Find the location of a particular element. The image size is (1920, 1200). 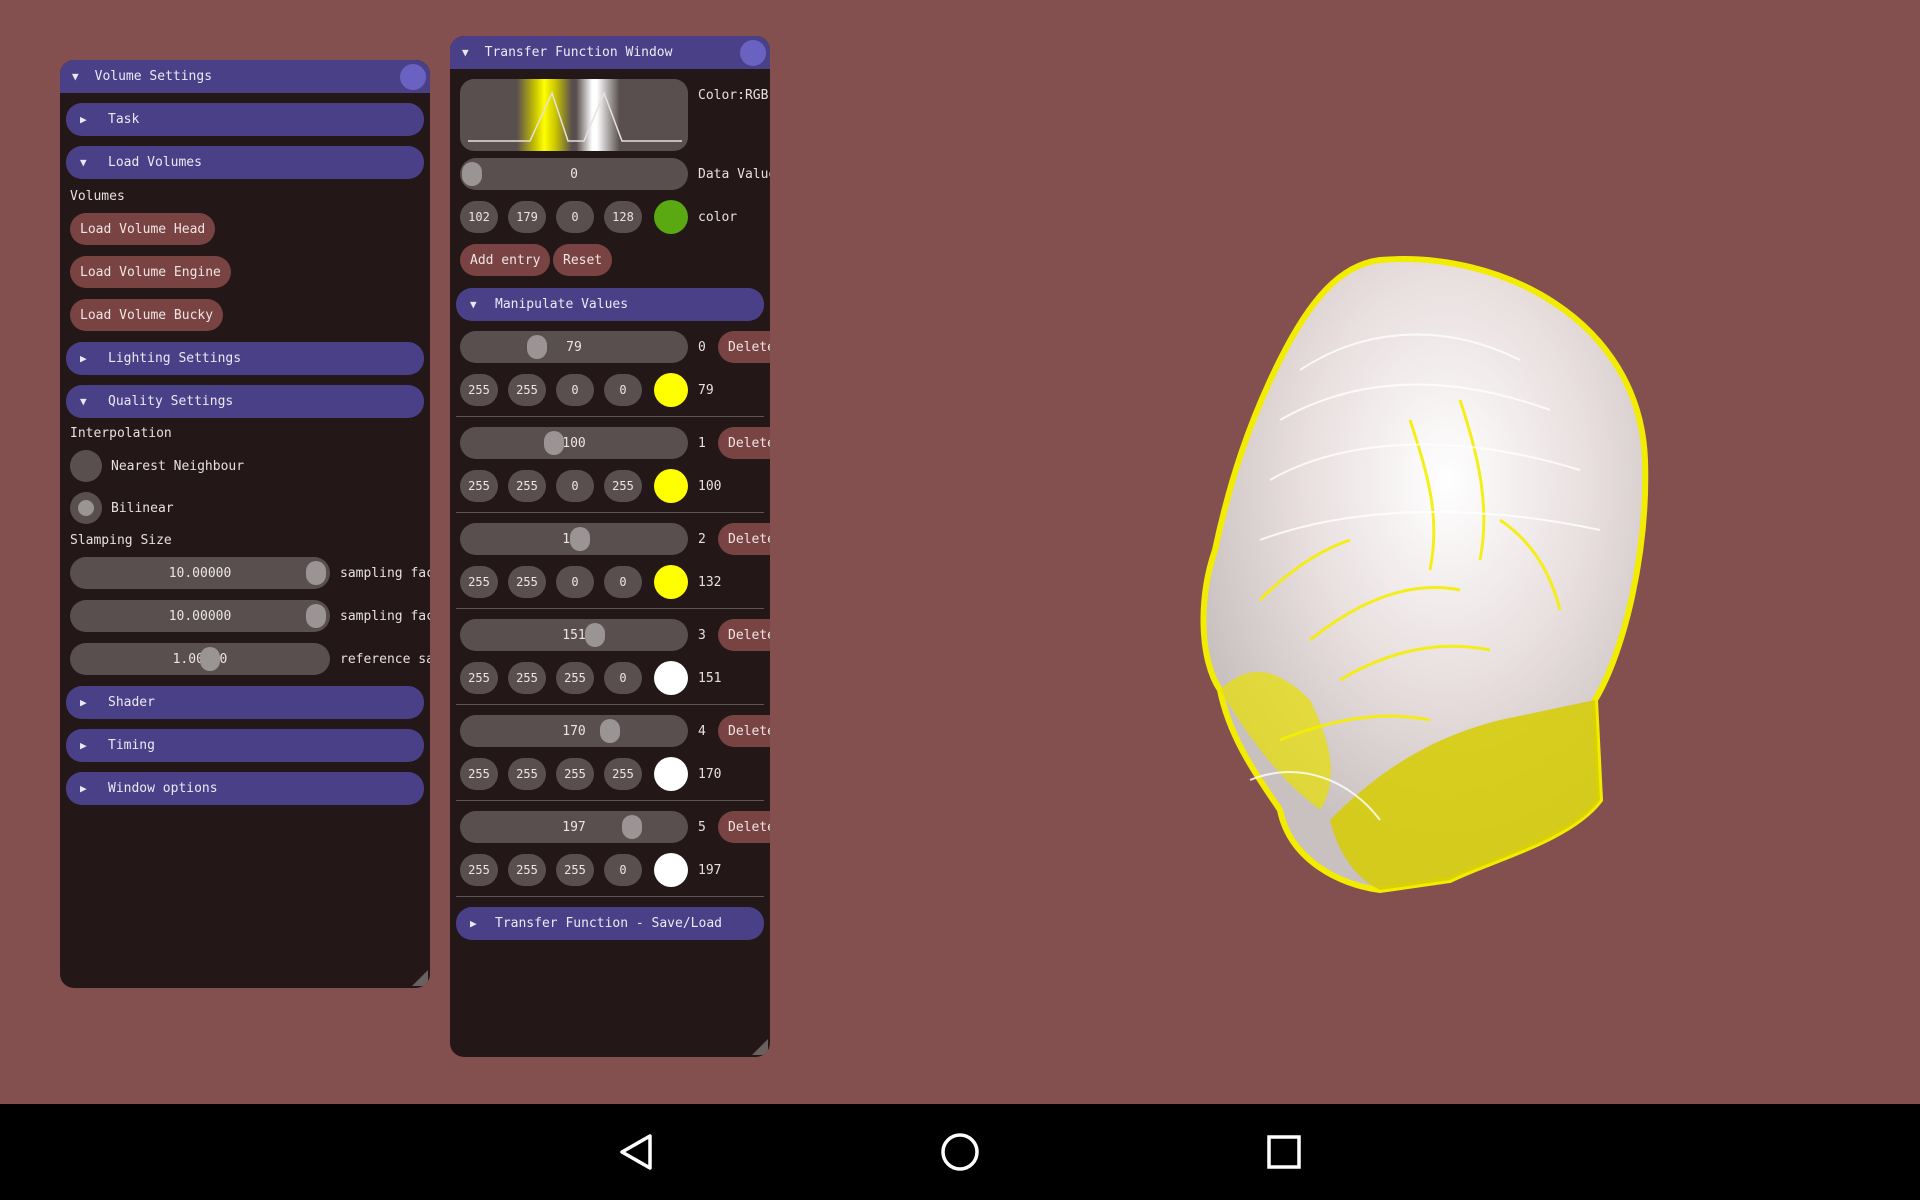

reset-button: Reset is located at coordinates (583, 260).